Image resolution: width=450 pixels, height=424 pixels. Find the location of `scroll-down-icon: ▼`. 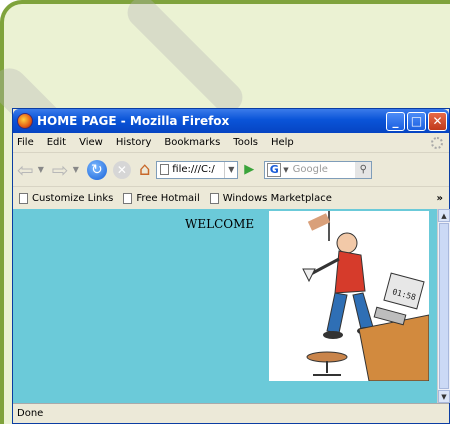

scroll-down-icon: ▼ is located at coordinates (444, 396).